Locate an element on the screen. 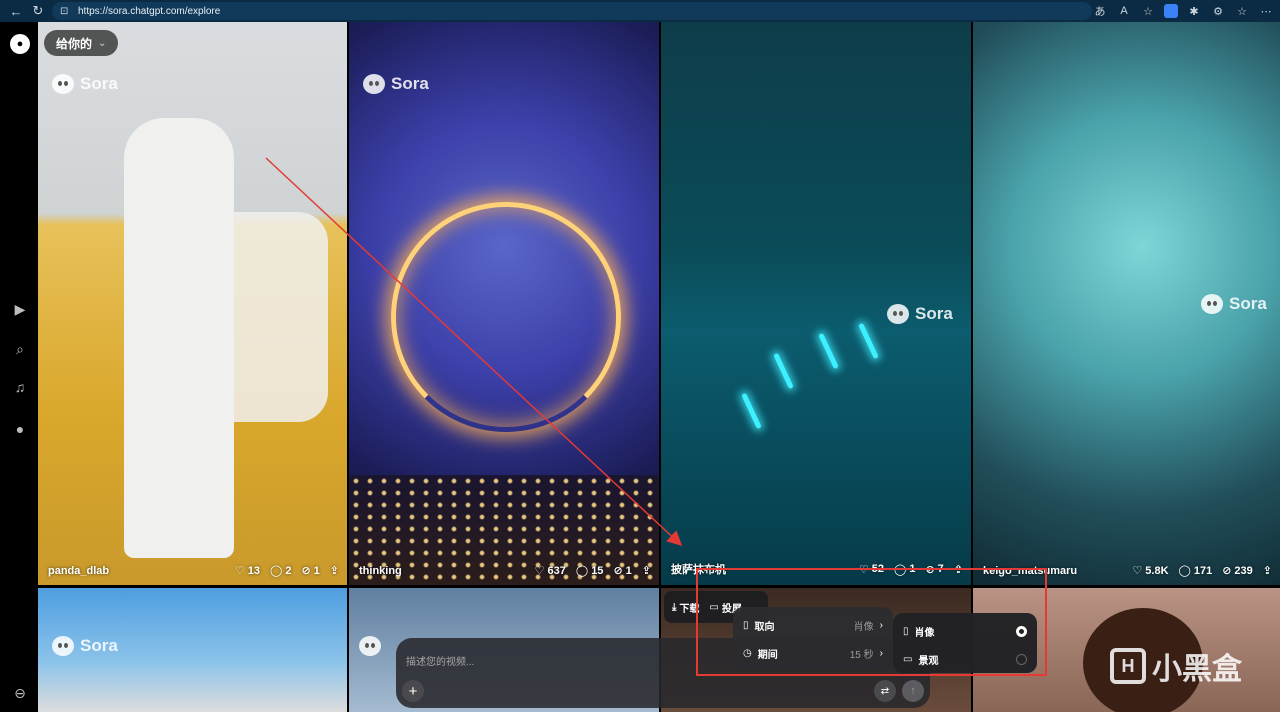  chevron-down-icon: ⌄ is located at coordinates (102, 43).